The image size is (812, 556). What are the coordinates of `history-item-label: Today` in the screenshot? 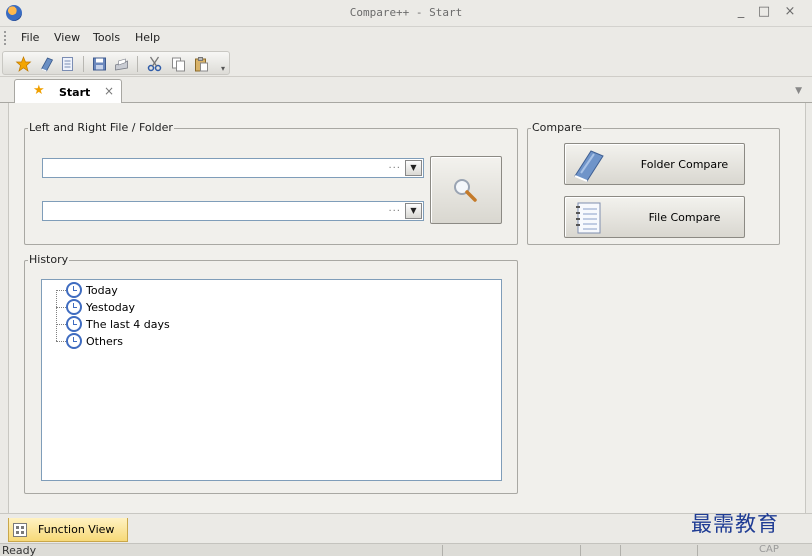 It's located at (102, 290).